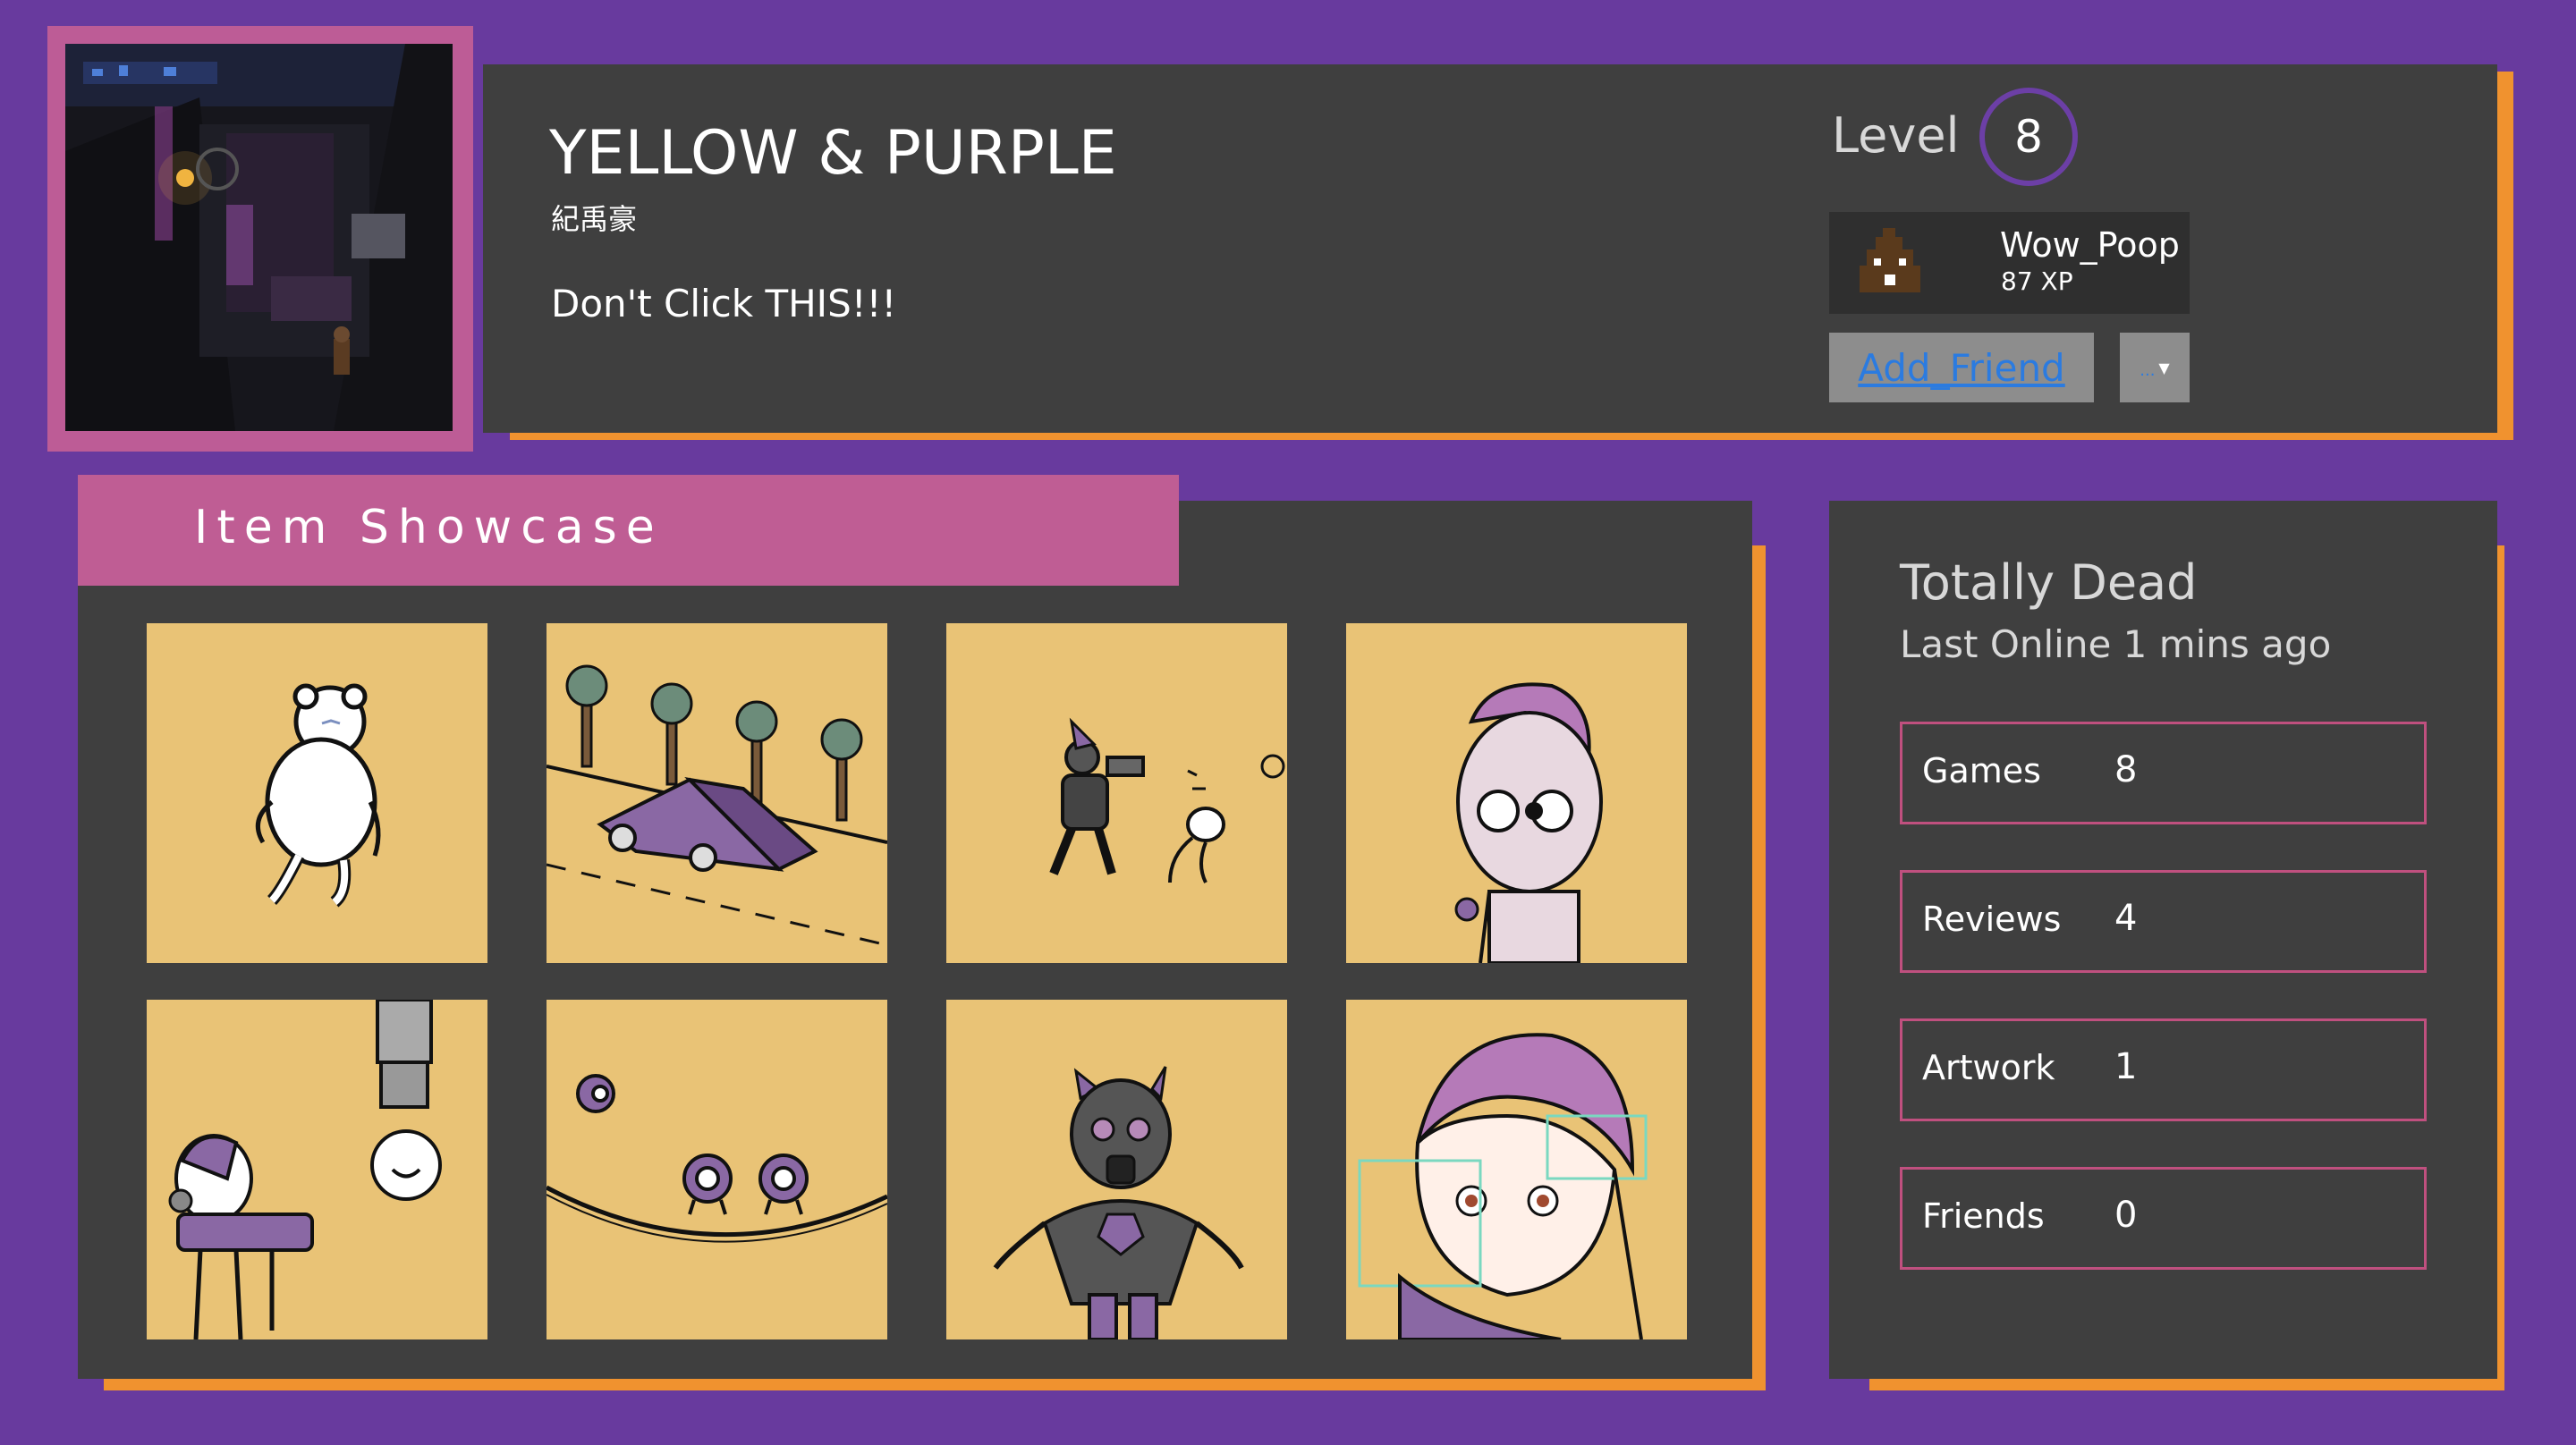 The height and width of the screenshot is (1445, 2576). I want to click on stat-value: 8, so click(2126, 769).